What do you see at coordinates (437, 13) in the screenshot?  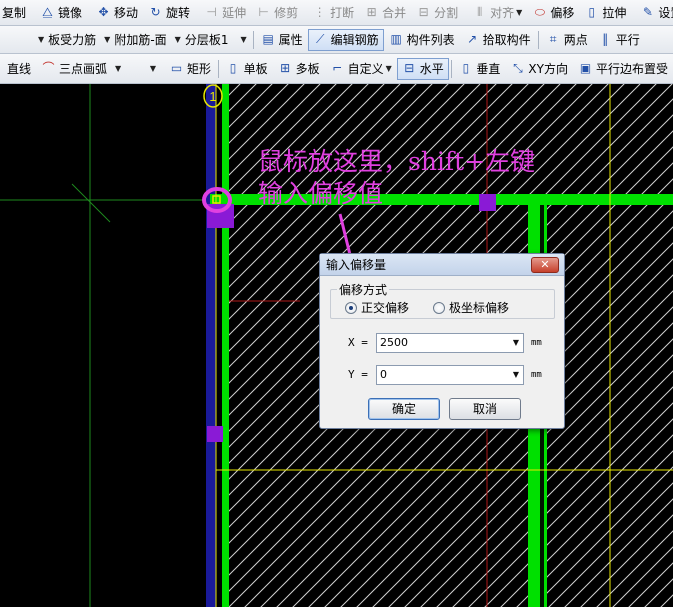 I see `split-button: ⊟ 分割` at bounding box center [437, 13].